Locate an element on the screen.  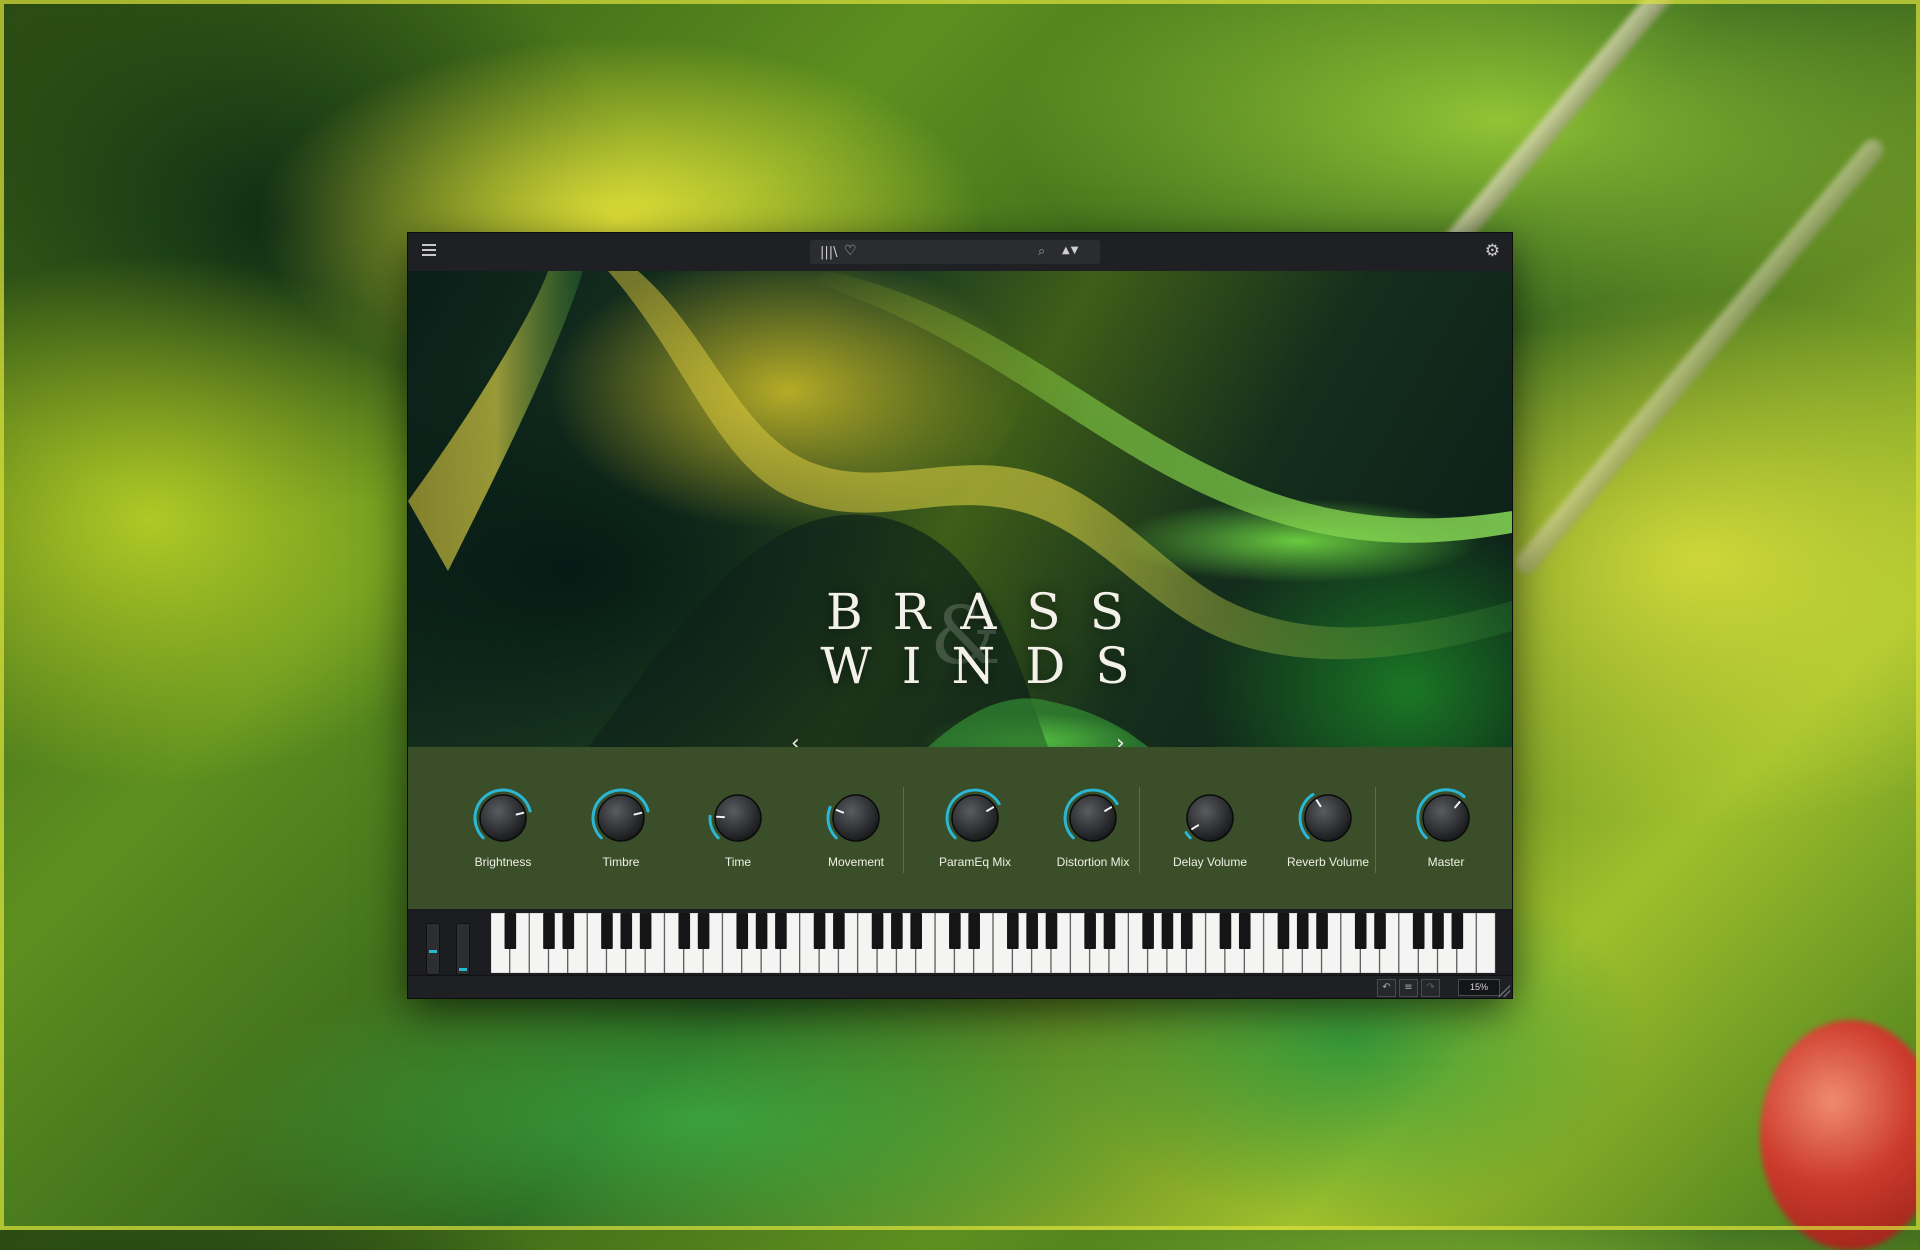
white-key is located at coordinates (1486, 943).